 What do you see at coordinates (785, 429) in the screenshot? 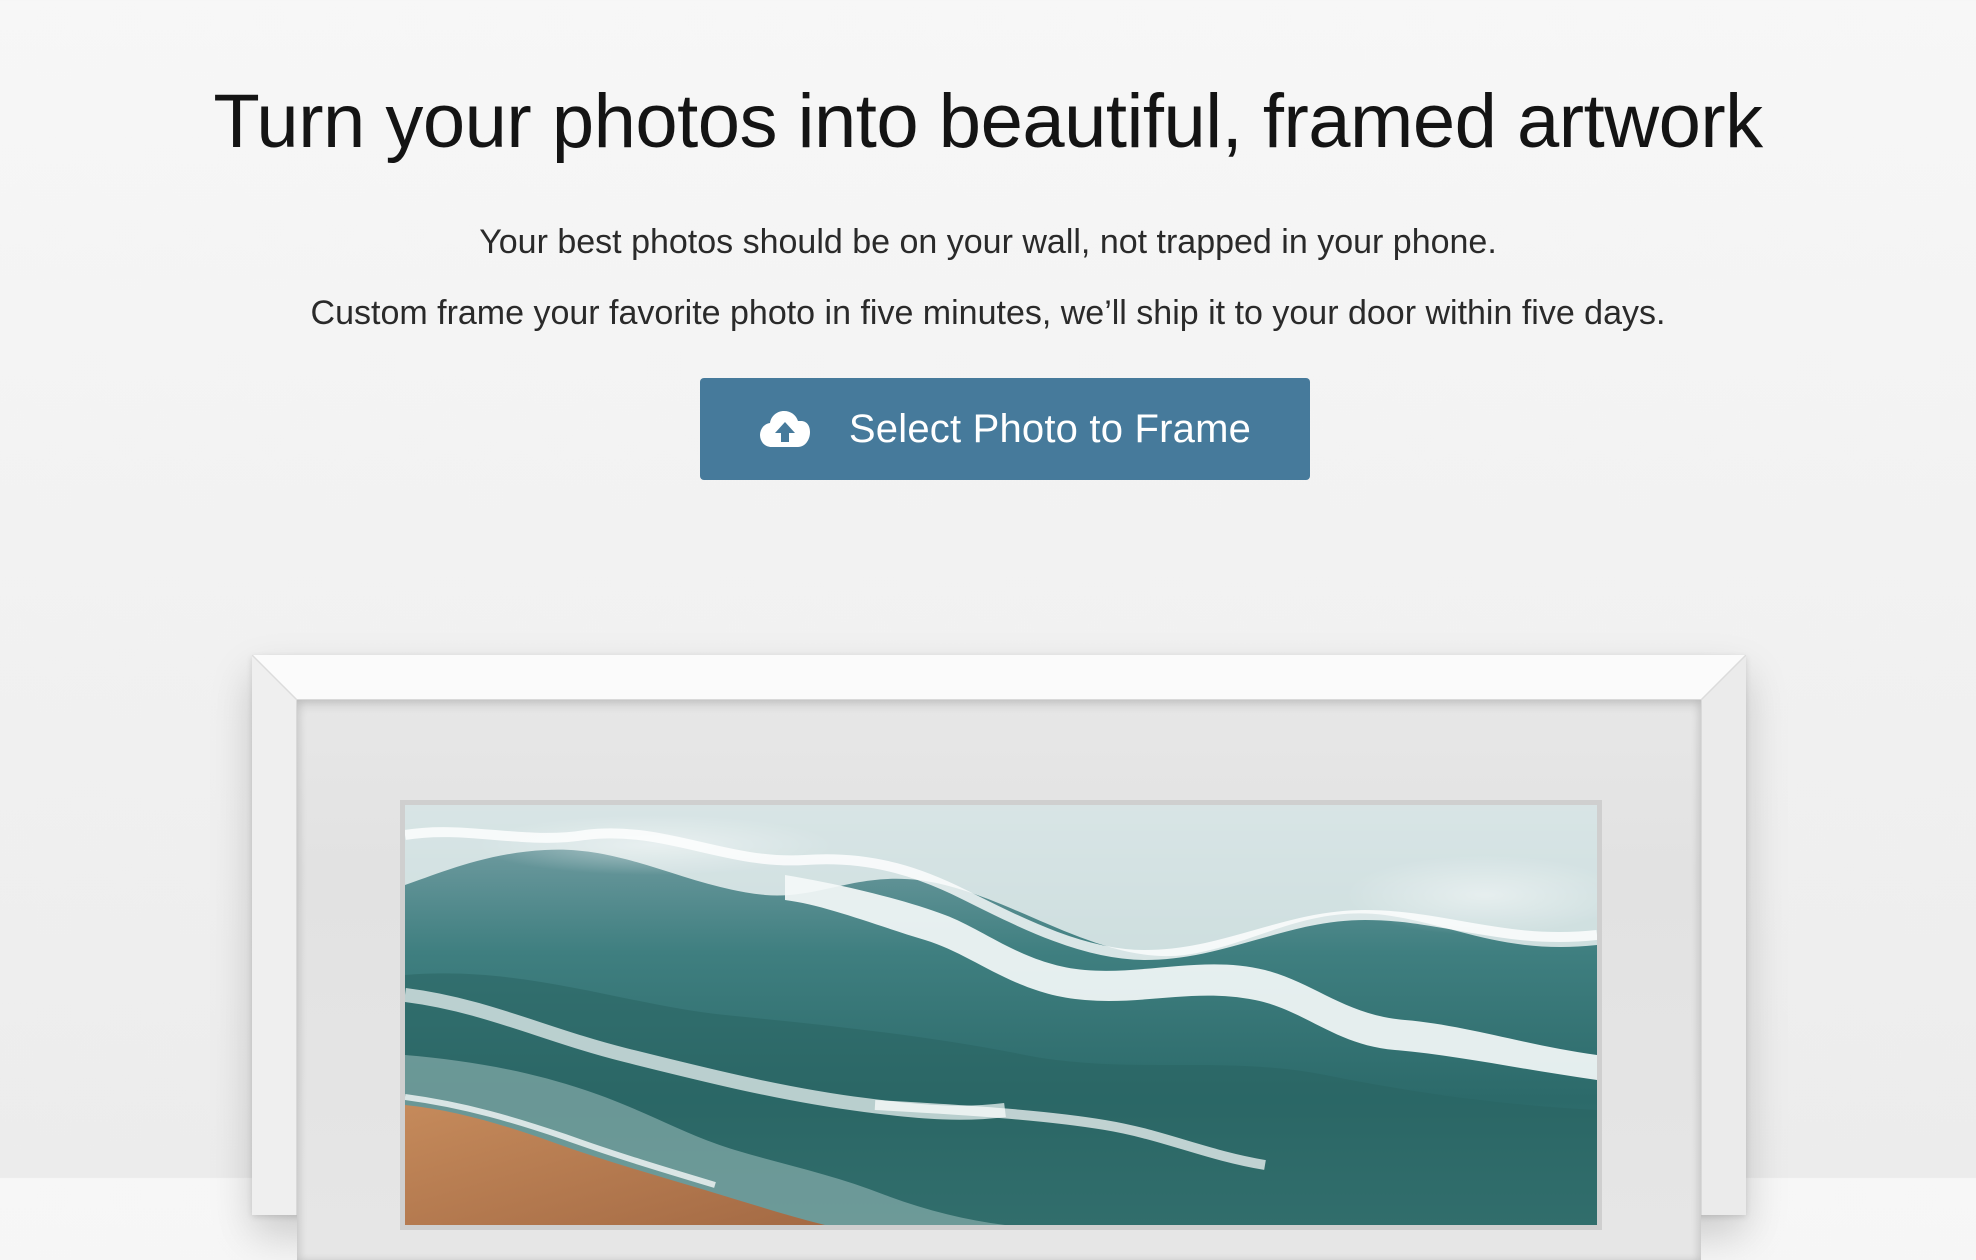
I see `cloud-upload-icon` at bounding box center [785, 429].